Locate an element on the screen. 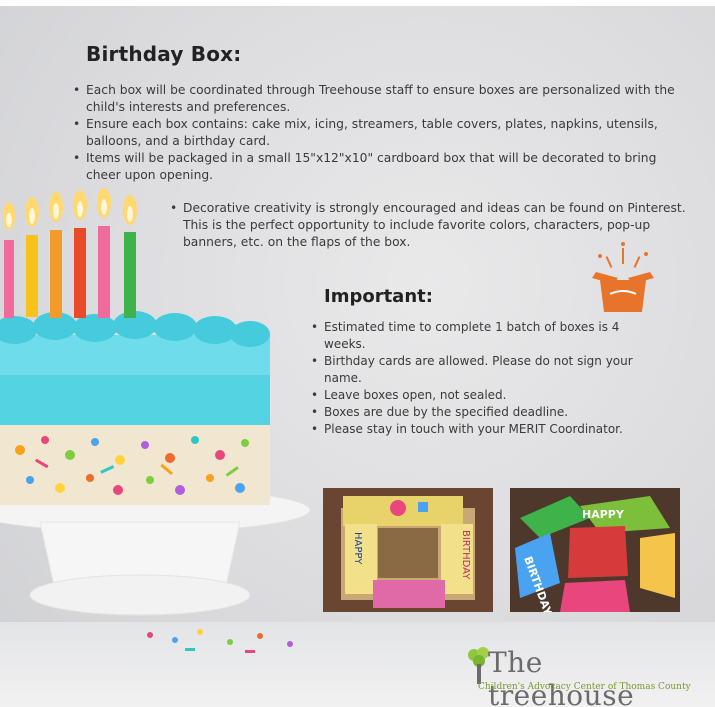  top-border is located at coordinates (357, 3).